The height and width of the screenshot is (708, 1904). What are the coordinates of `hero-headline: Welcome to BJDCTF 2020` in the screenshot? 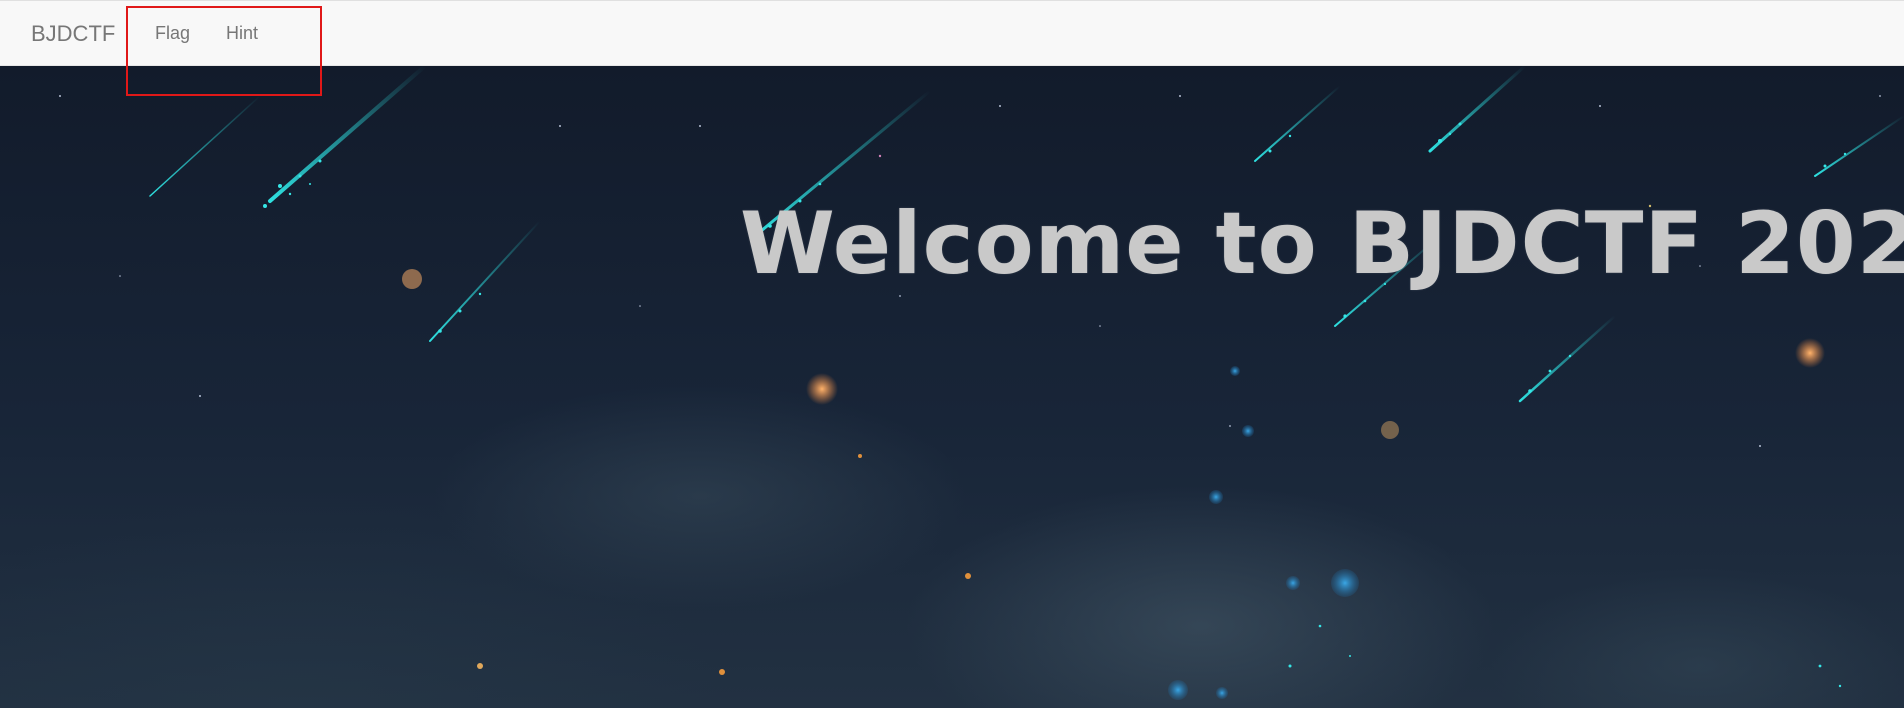 It's located at (1322, 244).